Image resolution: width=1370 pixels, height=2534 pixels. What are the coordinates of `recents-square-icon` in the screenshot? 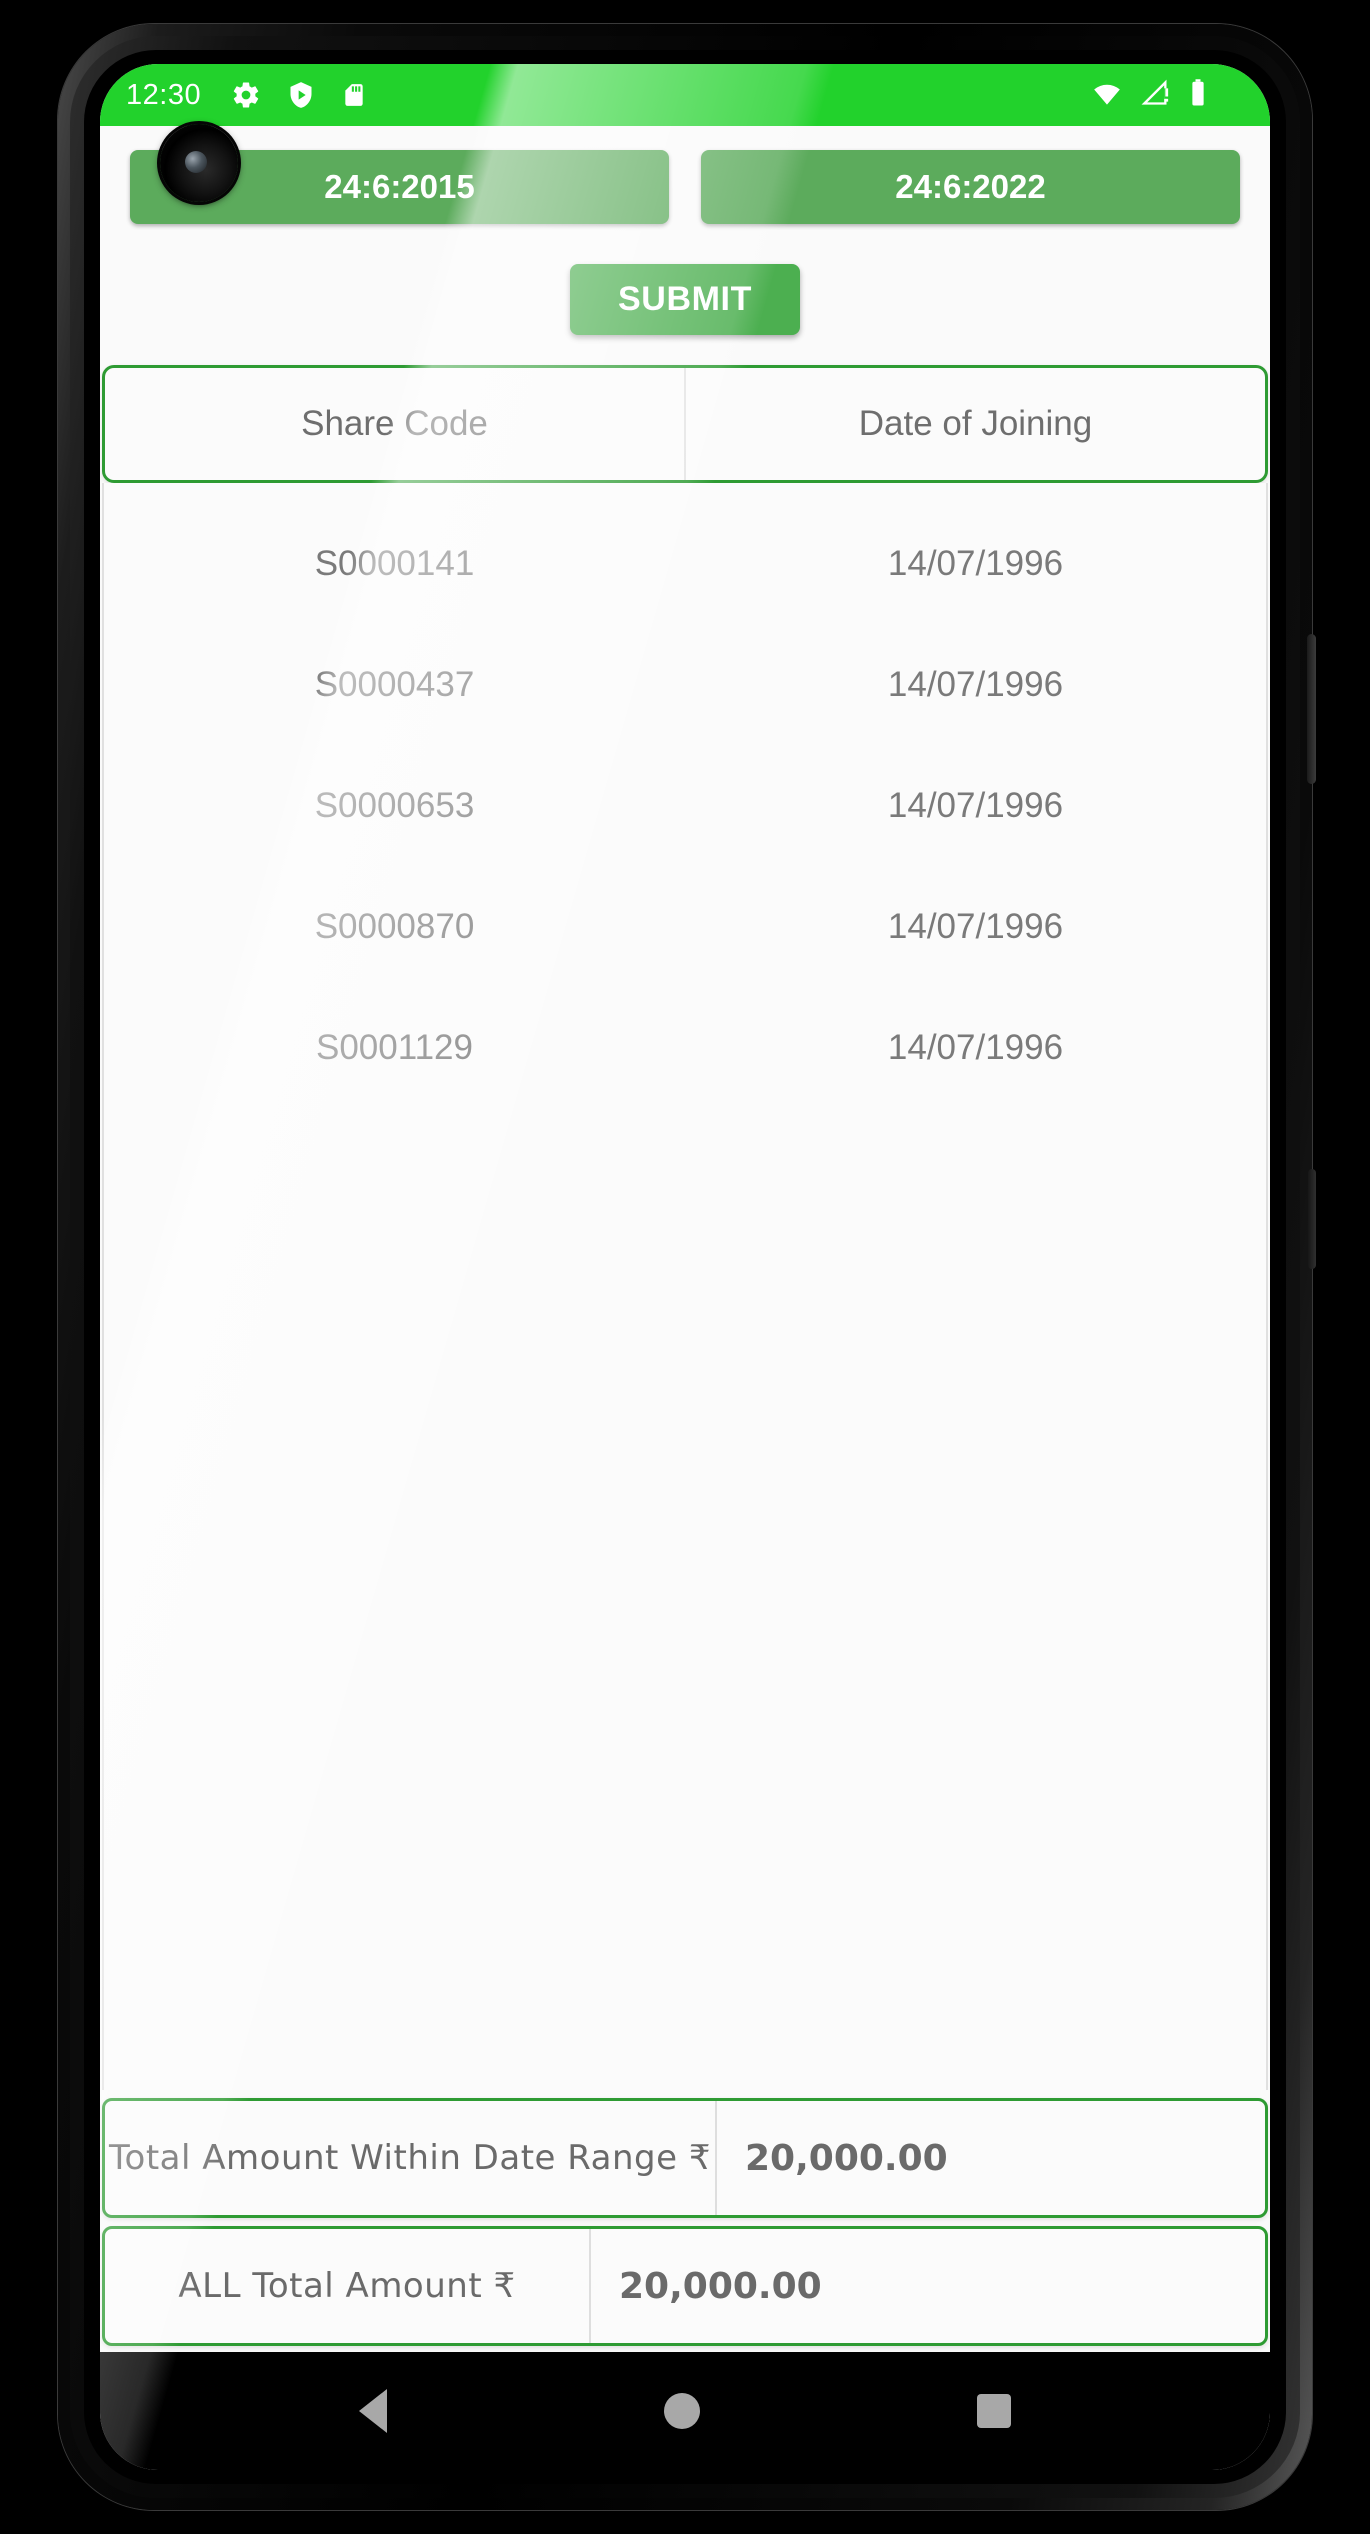 It's located at (994, 2411).